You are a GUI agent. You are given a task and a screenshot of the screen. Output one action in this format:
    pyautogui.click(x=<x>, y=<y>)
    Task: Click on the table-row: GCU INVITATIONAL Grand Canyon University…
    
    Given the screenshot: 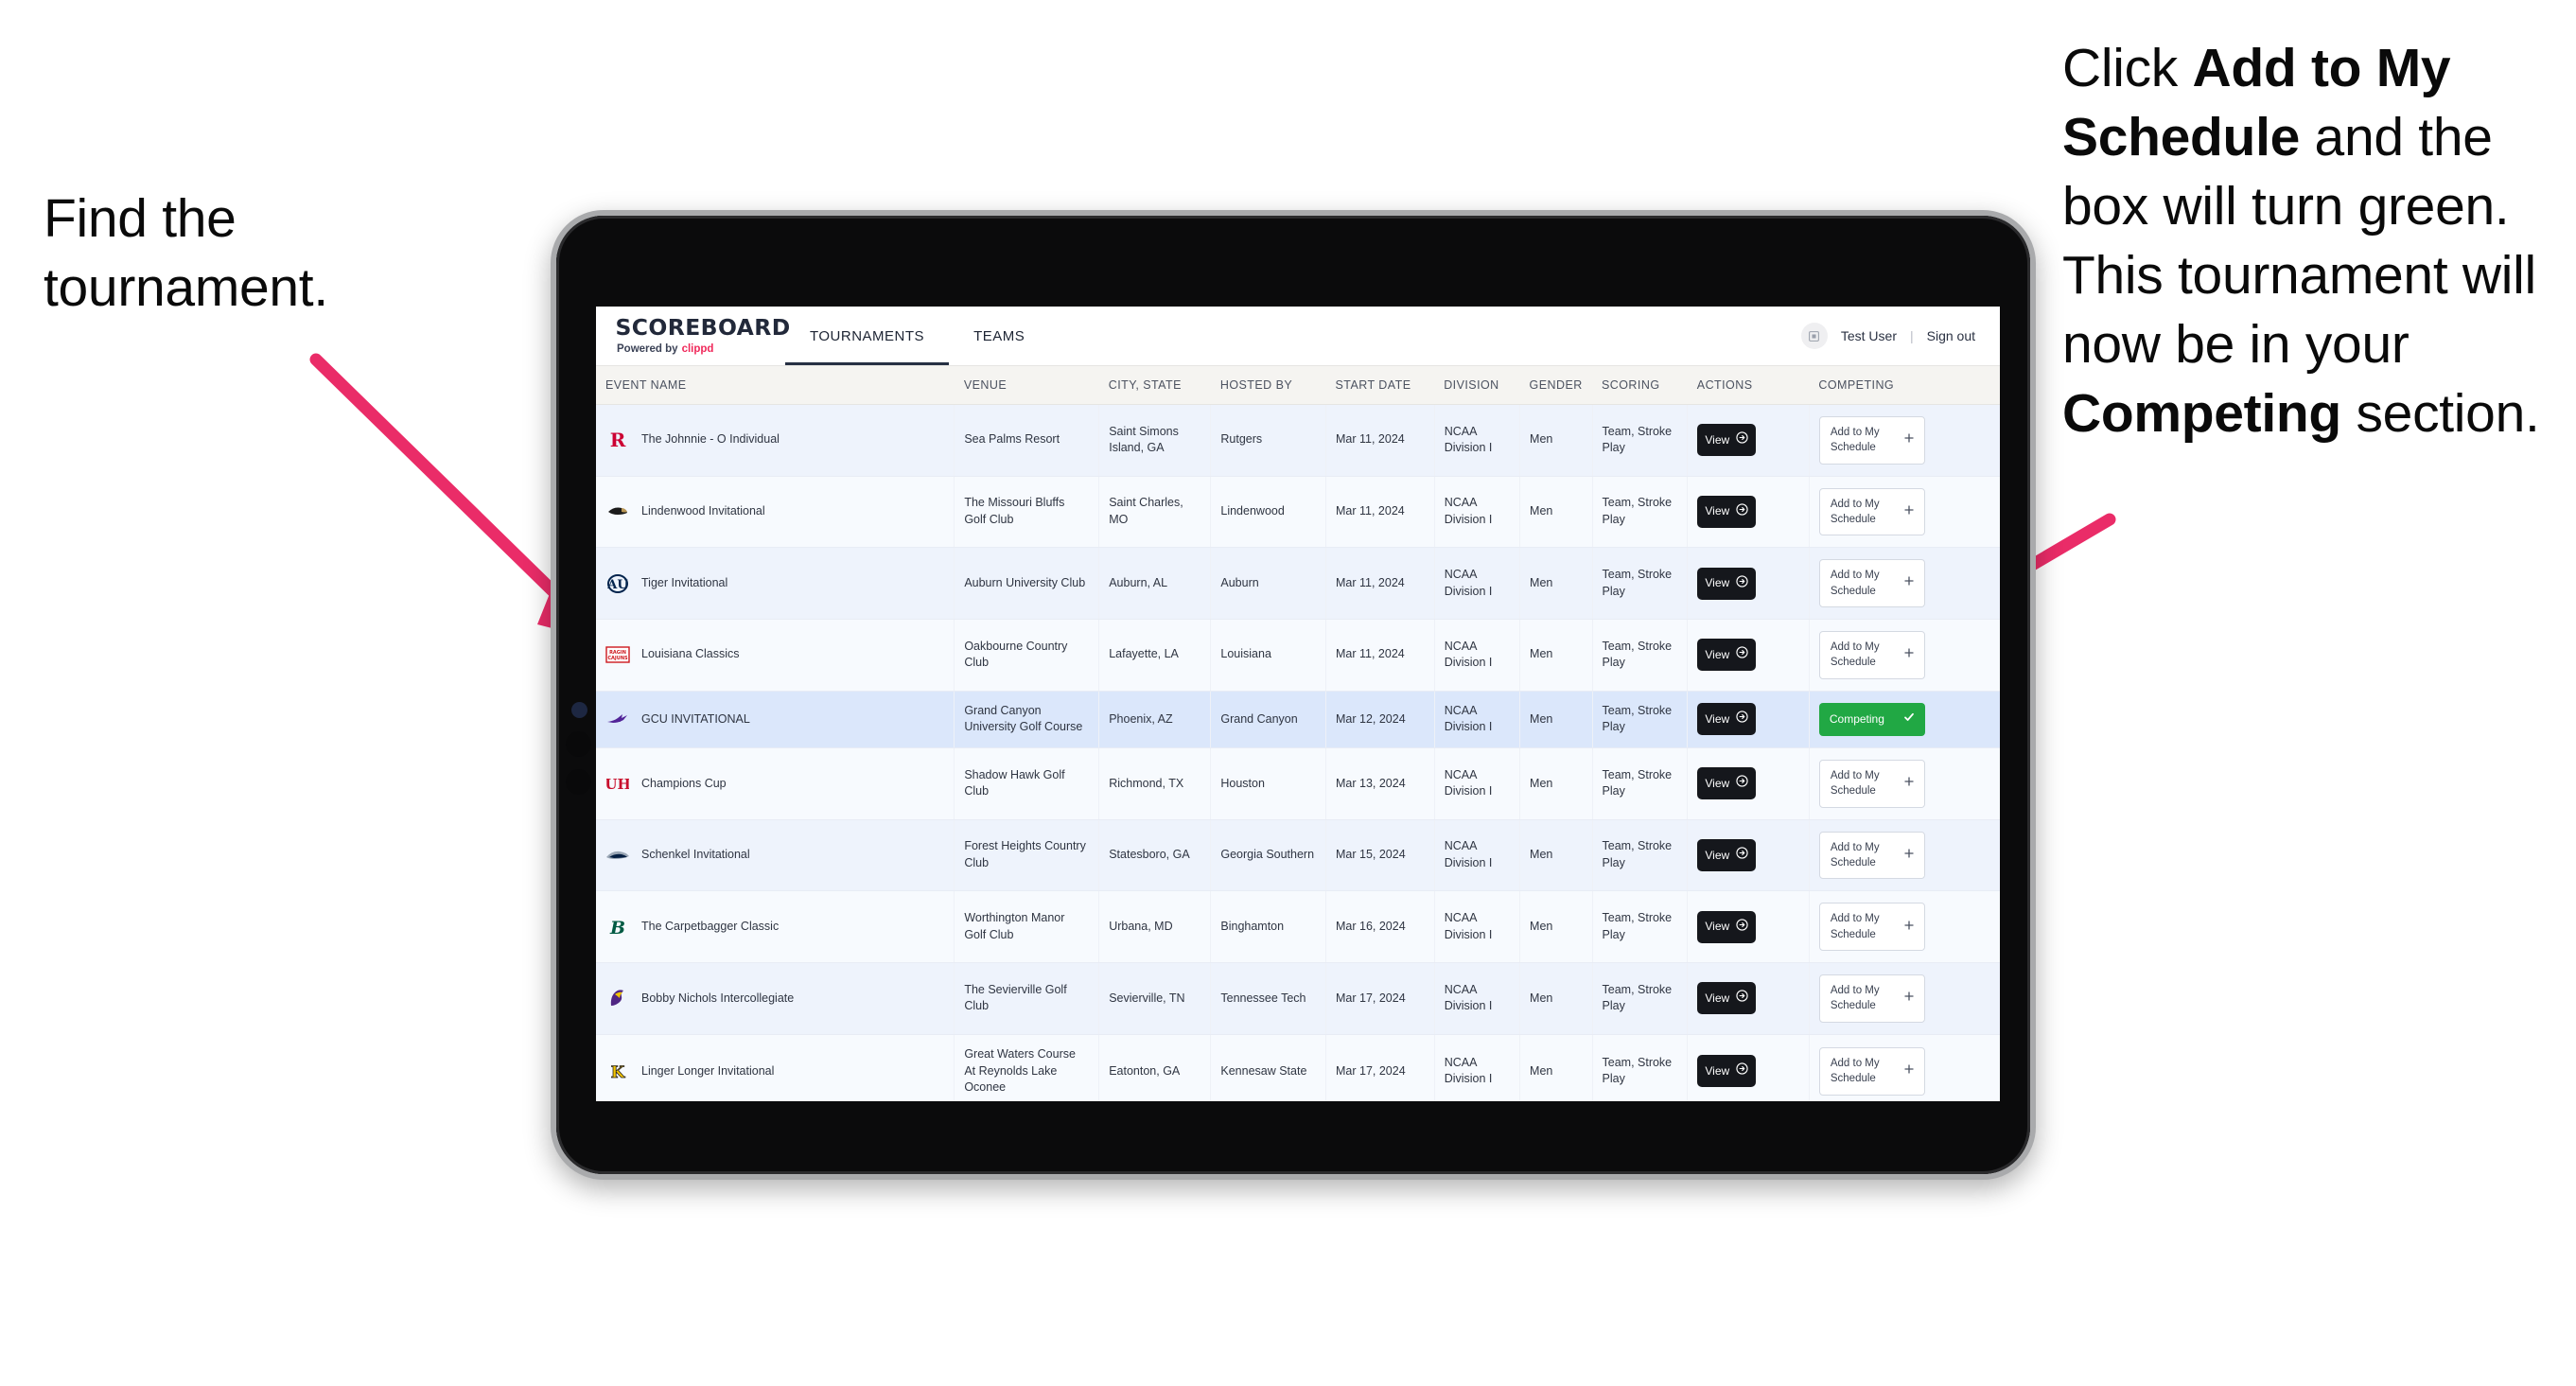 What is the action you would take?
    pyautogui.click(x=1298, y=720)
    